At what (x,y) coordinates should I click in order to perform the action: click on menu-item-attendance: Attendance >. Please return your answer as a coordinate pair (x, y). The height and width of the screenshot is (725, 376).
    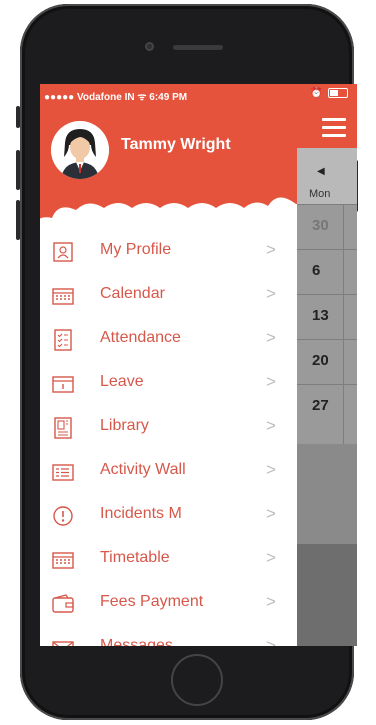
    Looking at the image, I should click on (168, 340).